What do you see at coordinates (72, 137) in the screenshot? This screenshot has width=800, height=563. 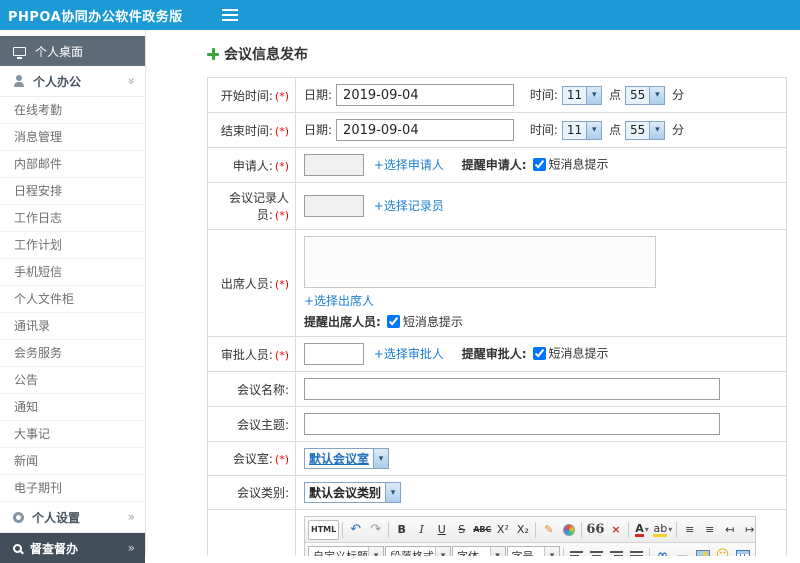 I see `sidebar-item: 消息管理` at bounding box center [72, 137].